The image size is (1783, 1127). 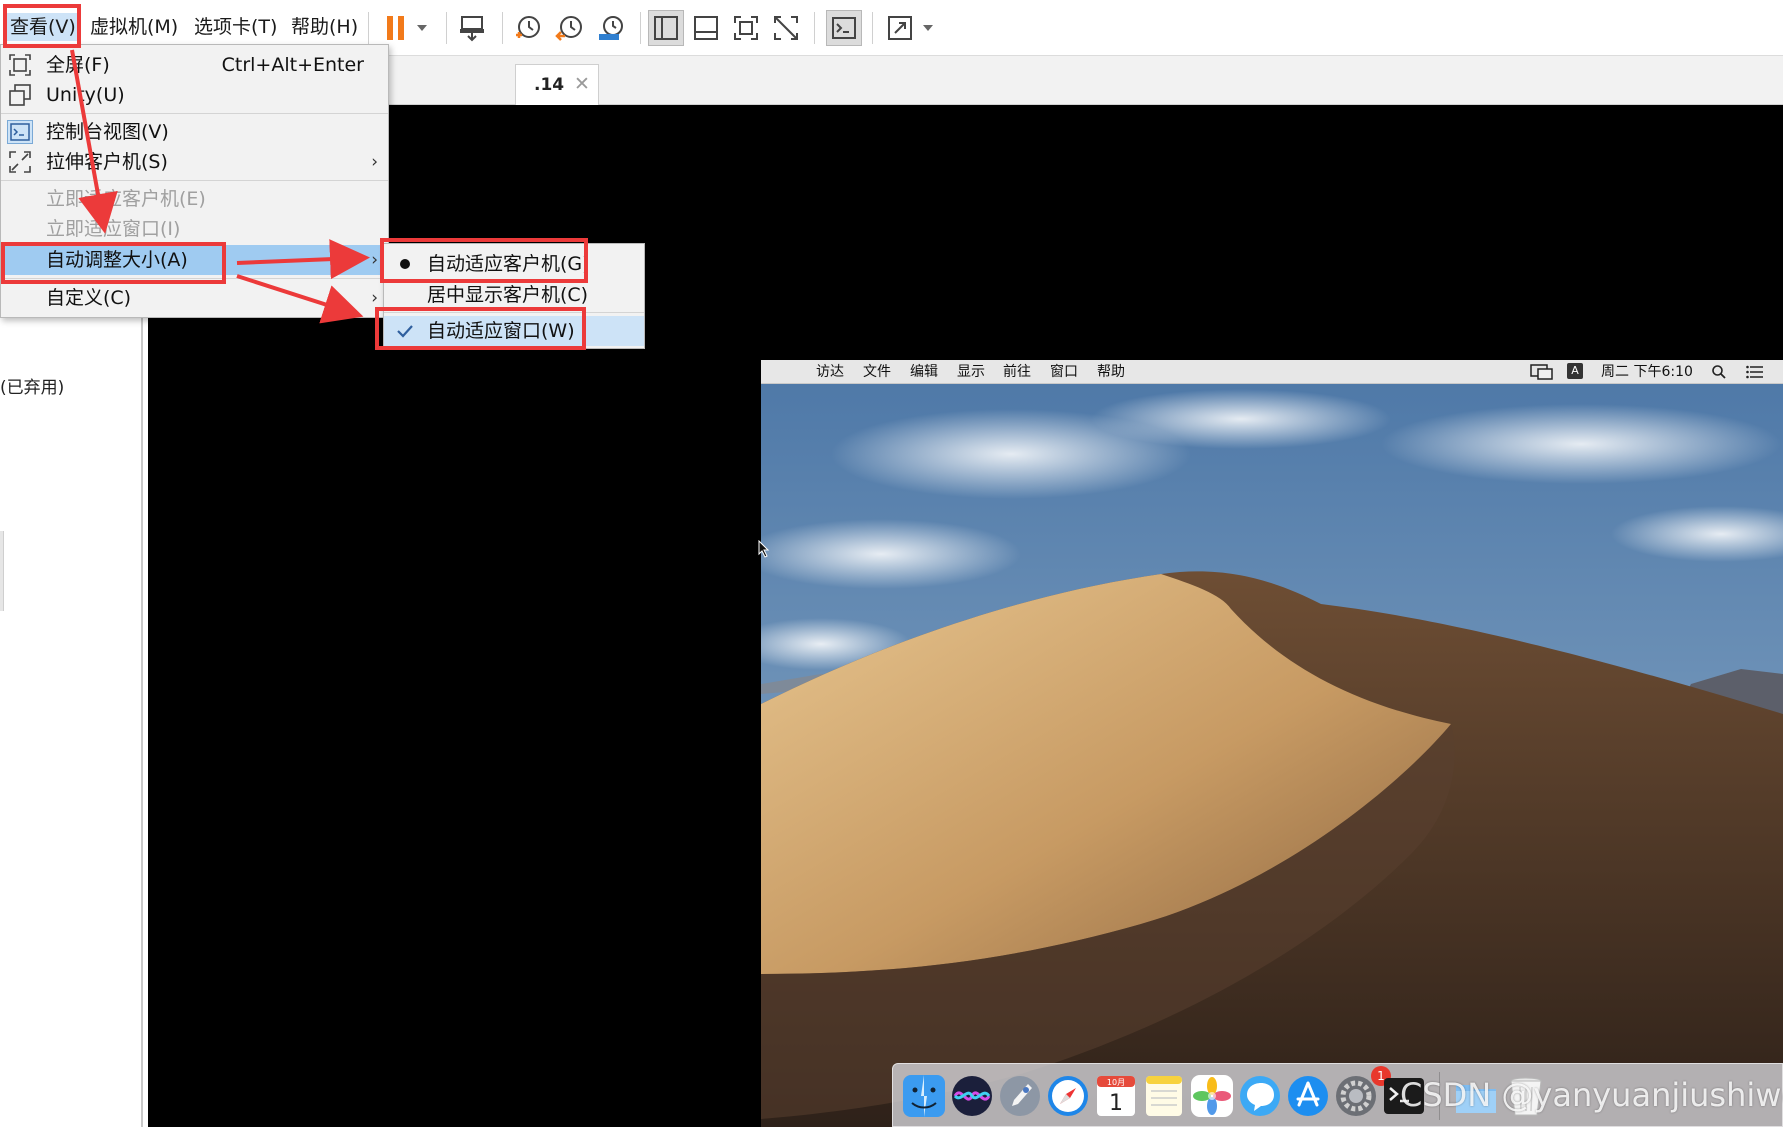 I want to click on submenu-item-label: 自动适应窗口(W), so click(x=501, y=331).